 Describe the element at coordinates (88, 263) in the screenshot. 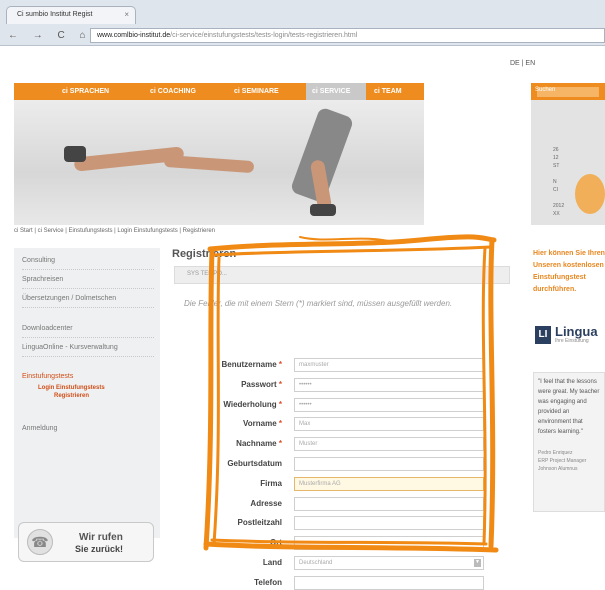

I see `sidebar-item-consulting: Consulting` at that location.